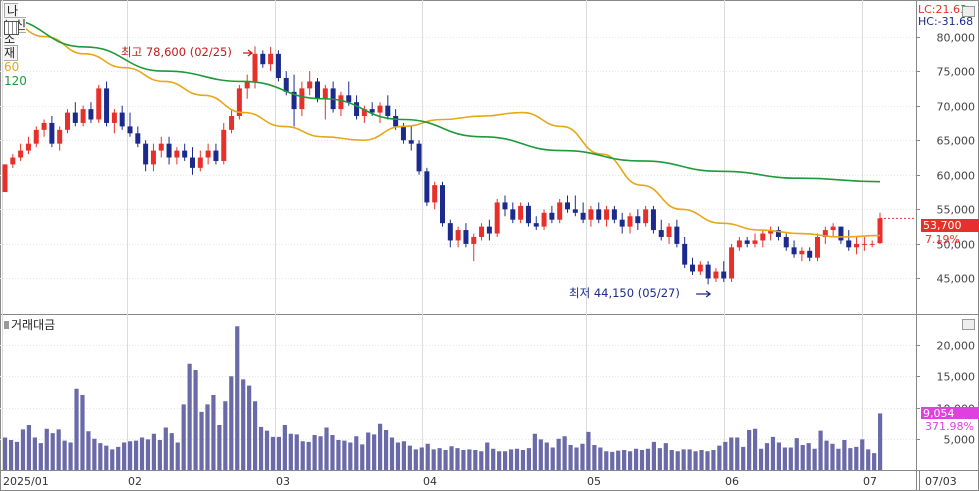 Image resolution: width=979 pixels, height=491 pixels. Describe the element at coordinates (15, 45) in the screenshot. I see `legend: 나노신소재 60 120` at that location.